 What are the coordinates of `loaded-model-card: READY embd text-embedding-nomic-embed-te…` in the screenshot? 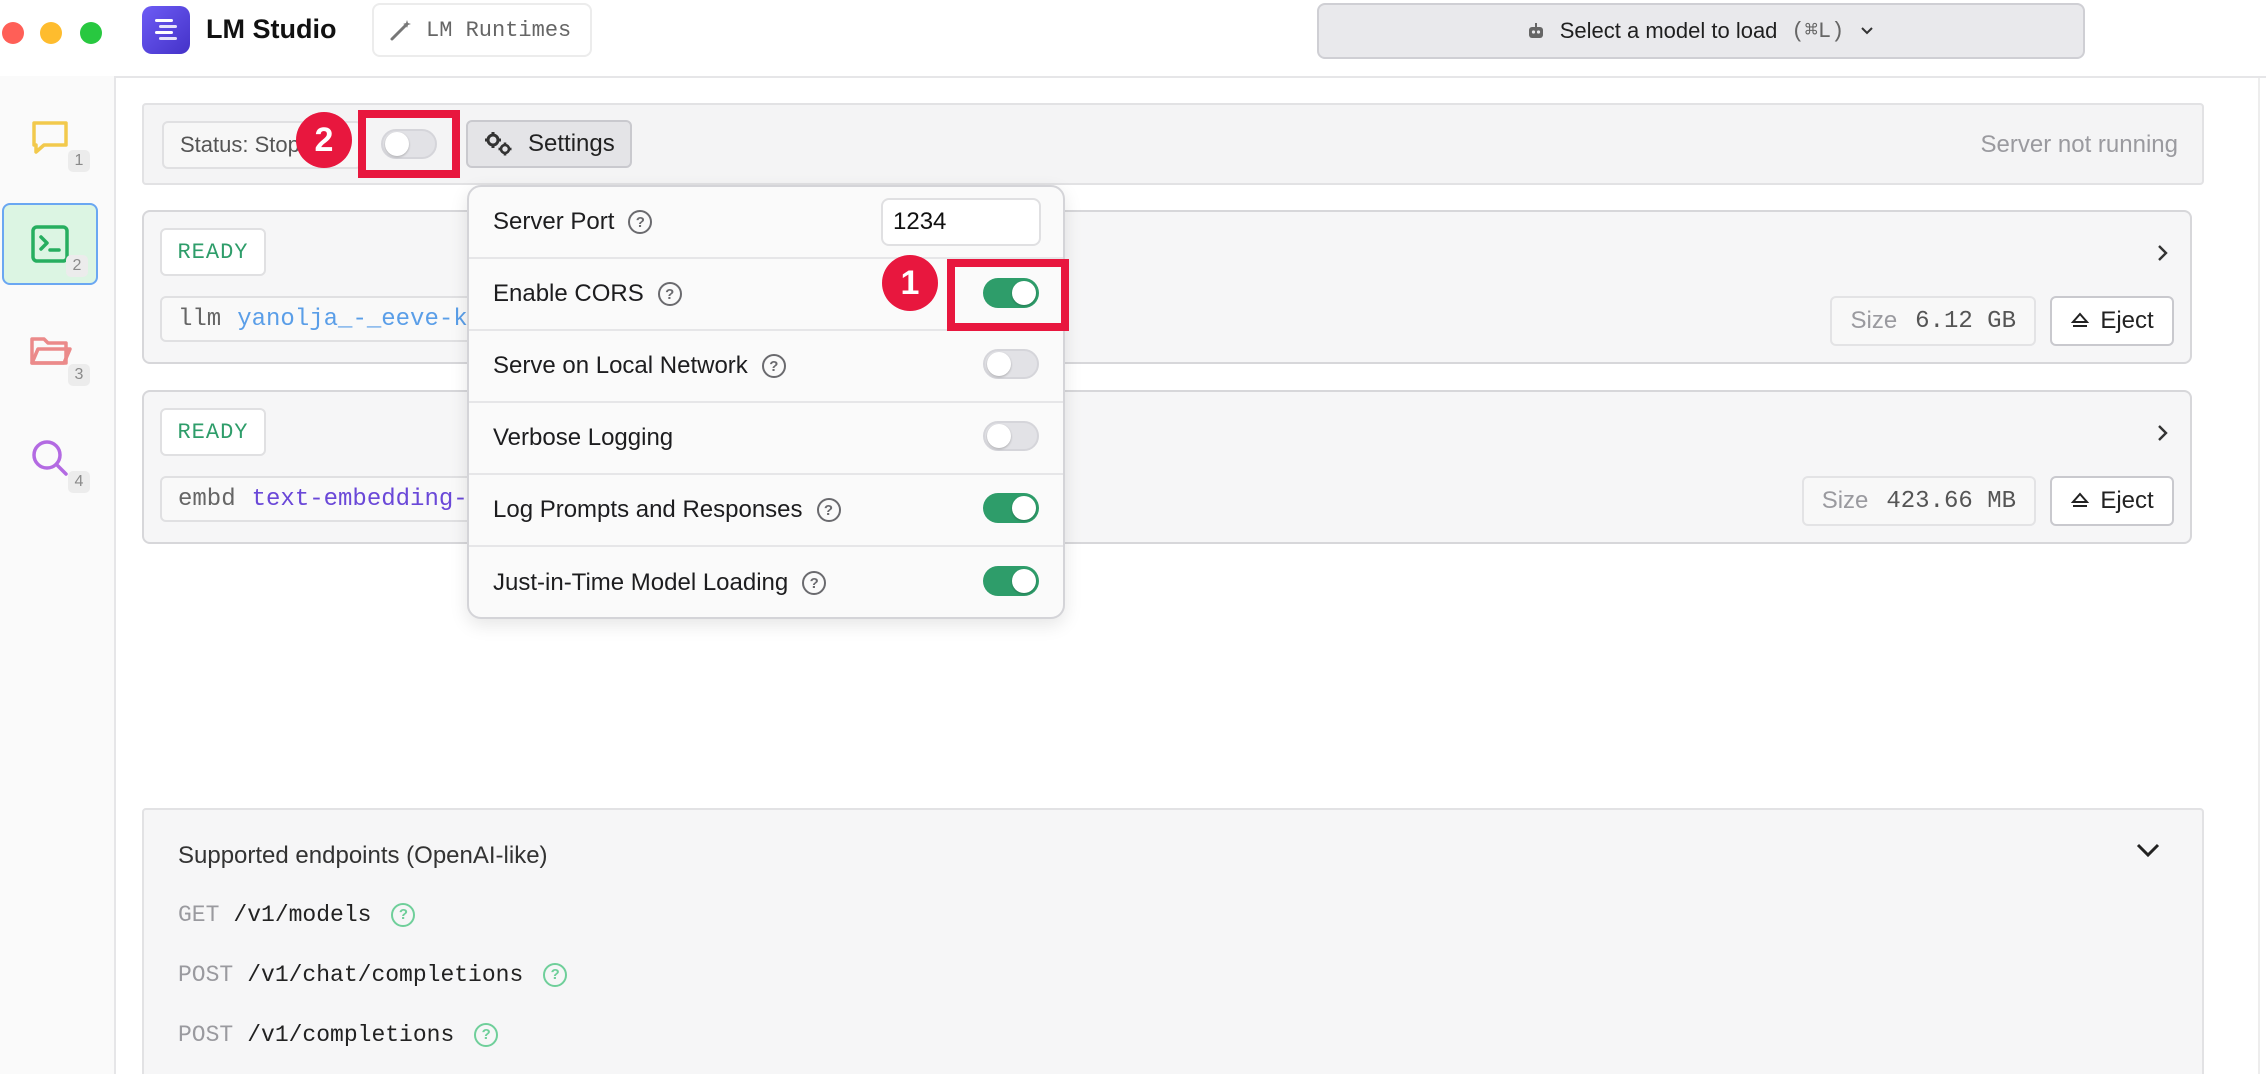 It's located at (1167, 467).